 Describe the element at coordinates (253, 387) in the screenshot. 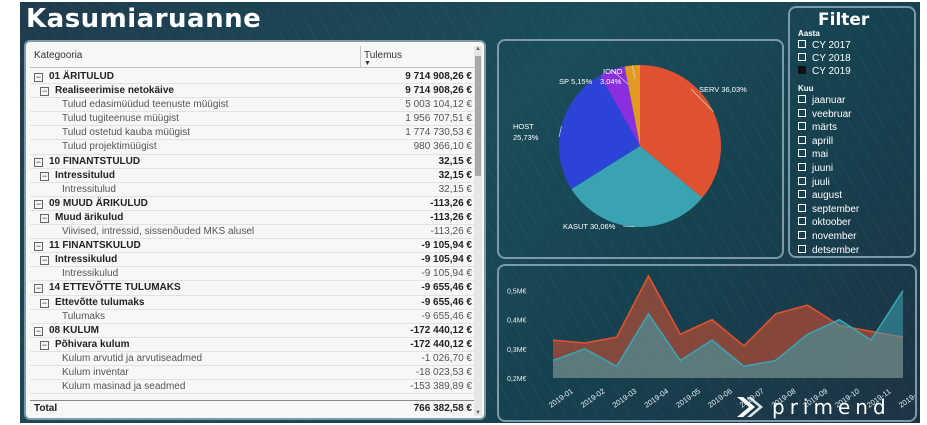

I see `table-row: Kulum masinad ja seadmed -153 389,89 €` at that location.